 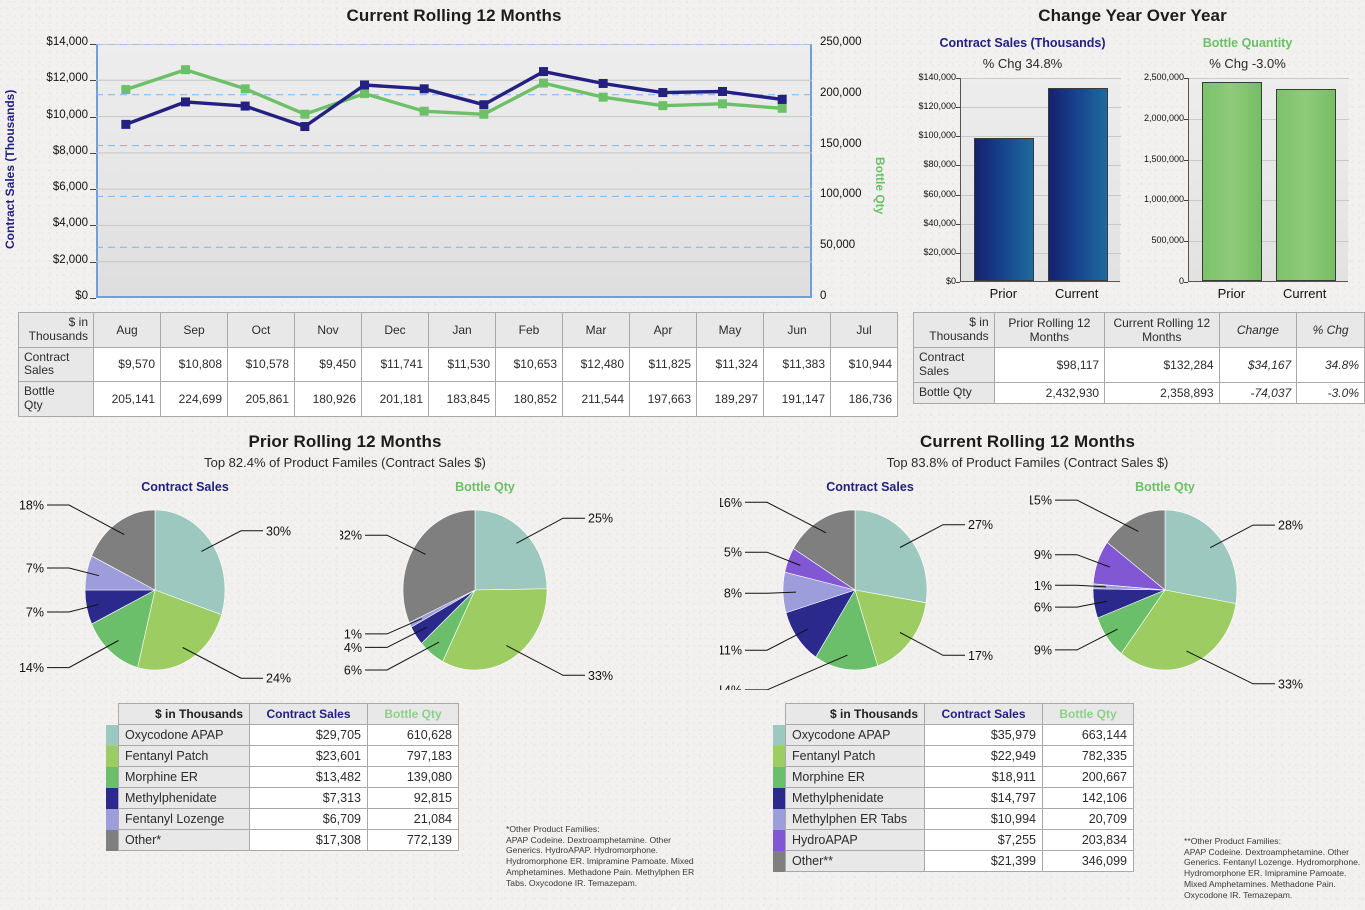 I want to click on line-y-tick-right: 100,000, so click(x=841, y=194).